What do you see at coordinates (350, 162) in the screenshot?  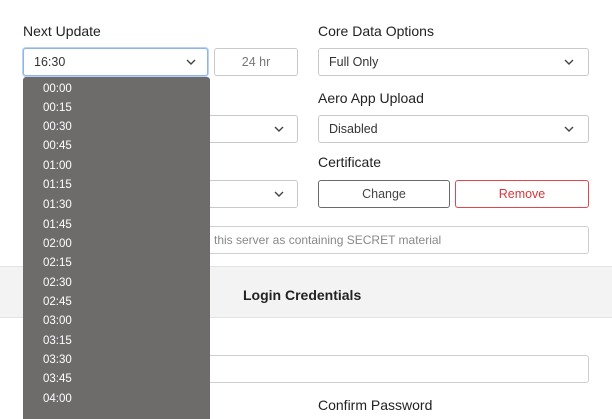 I see `certificate-label: Certificate` at bounding box center [350, 162].